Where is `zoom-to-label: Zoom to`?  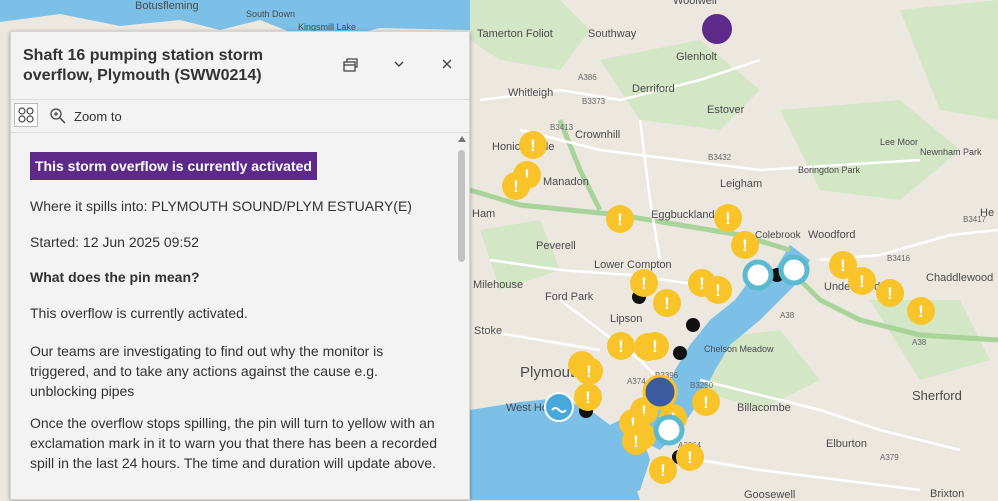 zoom-to-label: Zoom to is located at coordinates (98, 116).